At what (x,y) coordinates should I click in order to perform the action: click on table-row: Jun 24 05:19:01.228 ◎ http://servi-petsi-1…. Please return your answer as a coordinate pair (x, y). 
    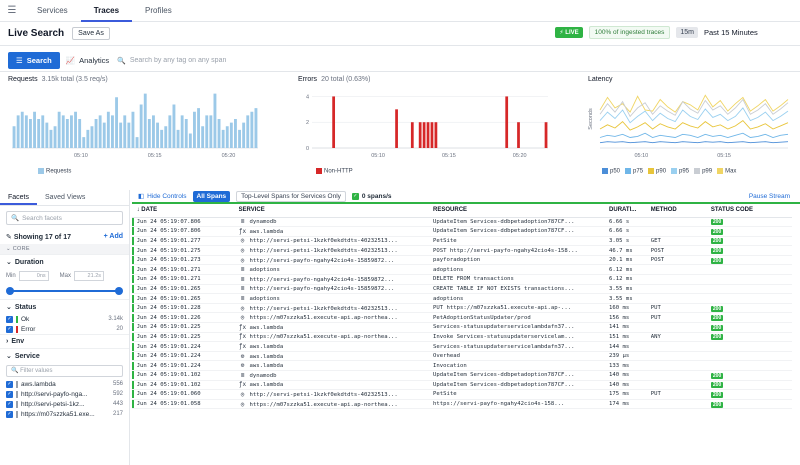
    Looking at the image, I should click on (462, 308).